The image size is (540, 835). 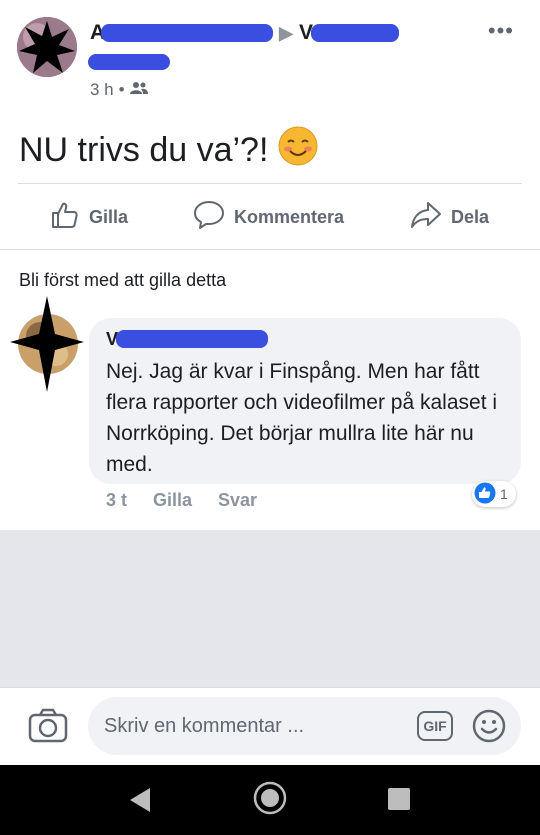 I want to click on comment-like-button: Gilla, so click(x=172, y=500).